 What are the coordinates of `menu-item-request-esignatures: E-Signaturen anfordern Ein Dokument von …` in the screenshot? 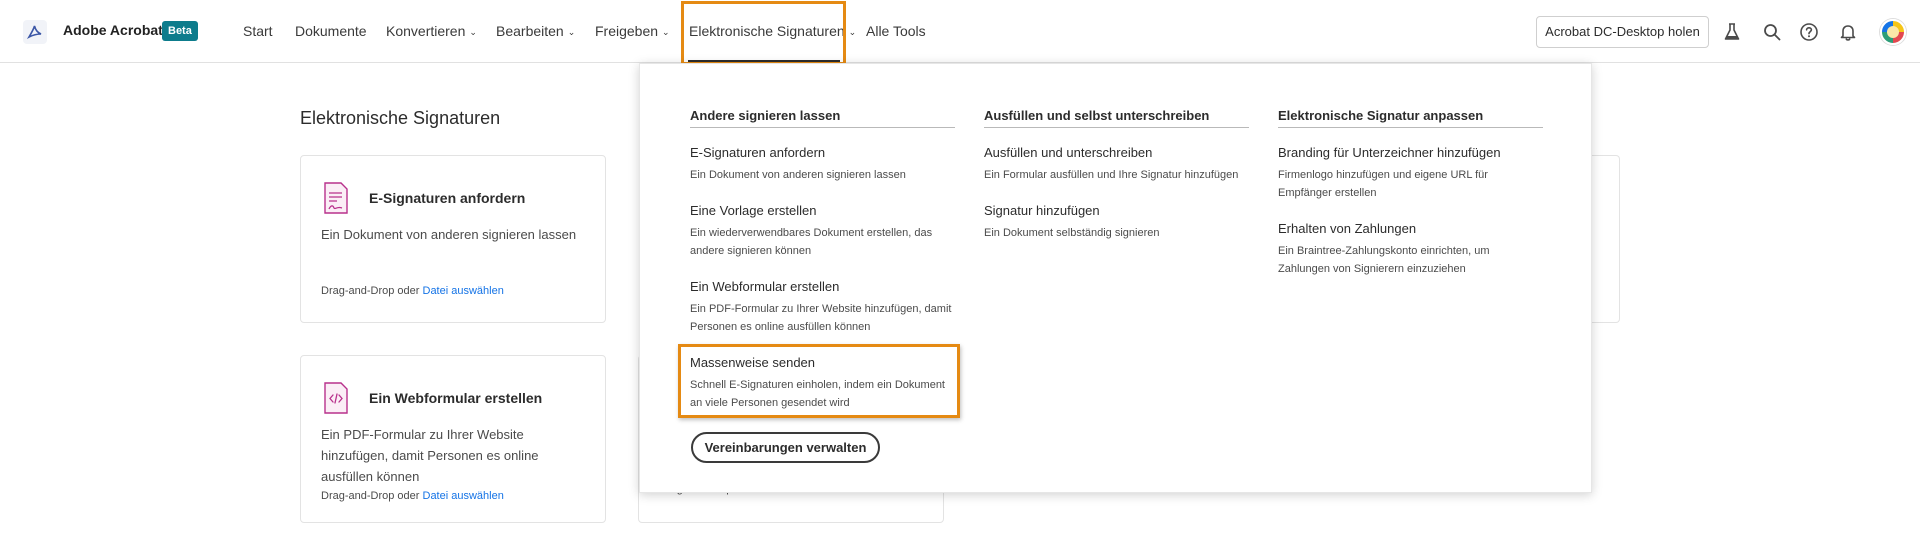 It's located at (825, 164).